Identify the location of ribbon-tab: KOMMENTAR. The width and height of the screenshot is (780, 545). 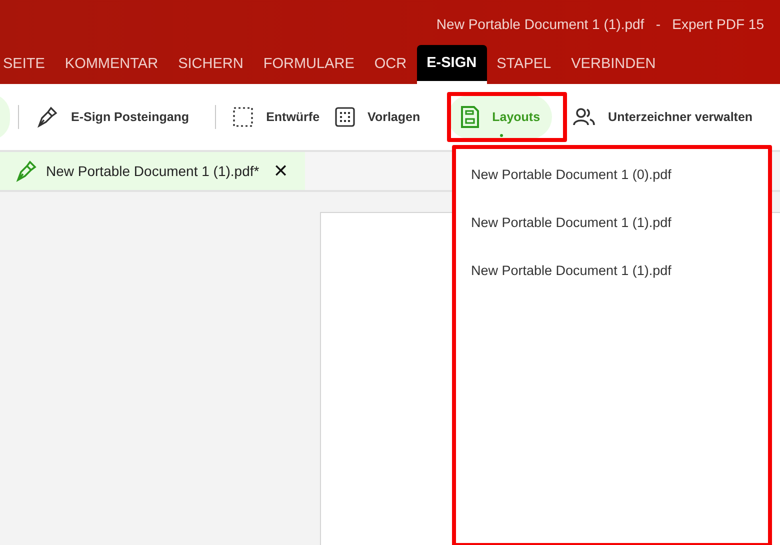
(111, 64).